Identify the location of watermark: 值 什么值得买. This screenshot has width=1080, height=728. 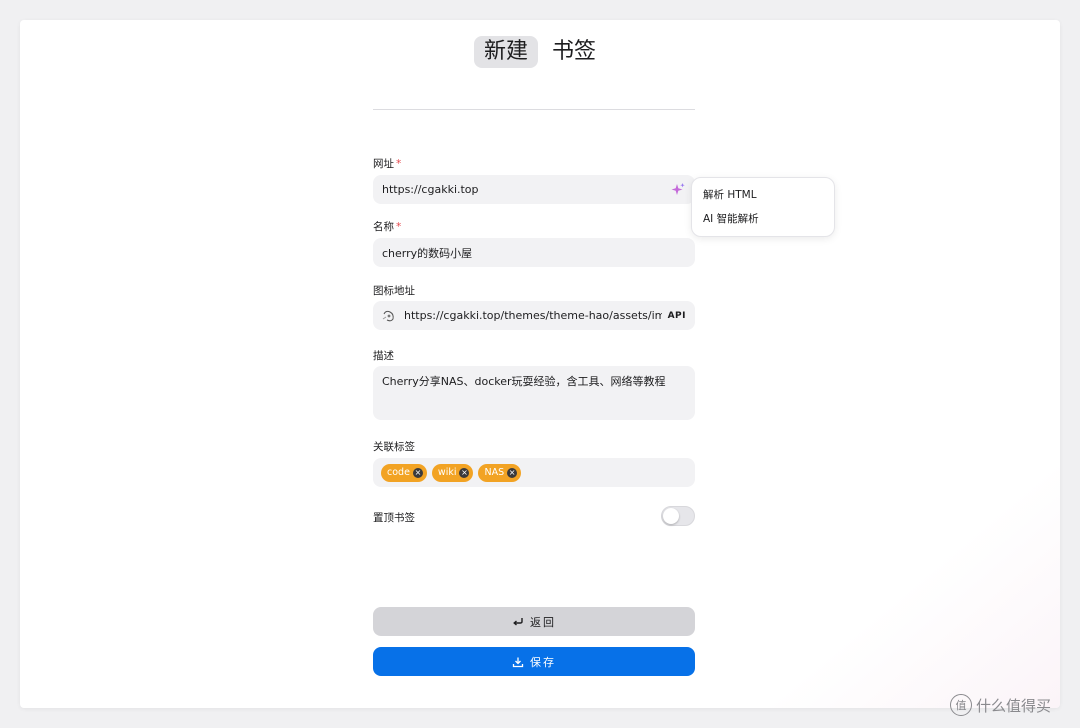
(1000, 705).